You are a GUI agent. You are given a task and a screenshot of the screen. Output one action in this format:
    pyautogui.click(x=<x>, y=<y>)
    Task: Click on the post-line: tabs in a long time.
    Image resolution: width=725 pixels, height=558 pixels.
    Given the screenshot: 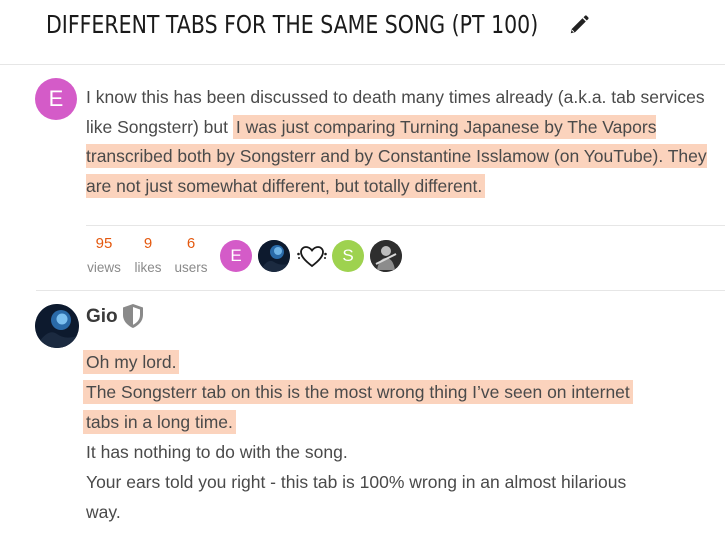 What is the action you would take?
    pyautogui.click(x=159, y=422)
    